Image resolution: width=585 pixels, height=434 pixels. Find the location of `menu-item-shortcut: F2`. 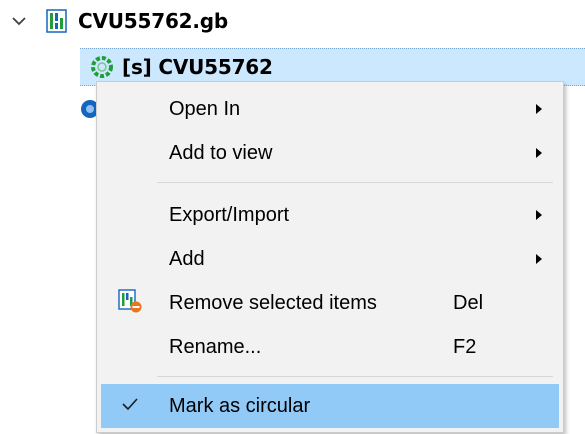

menu-item-shortcut: F2 is located at coordinates (465, 346).